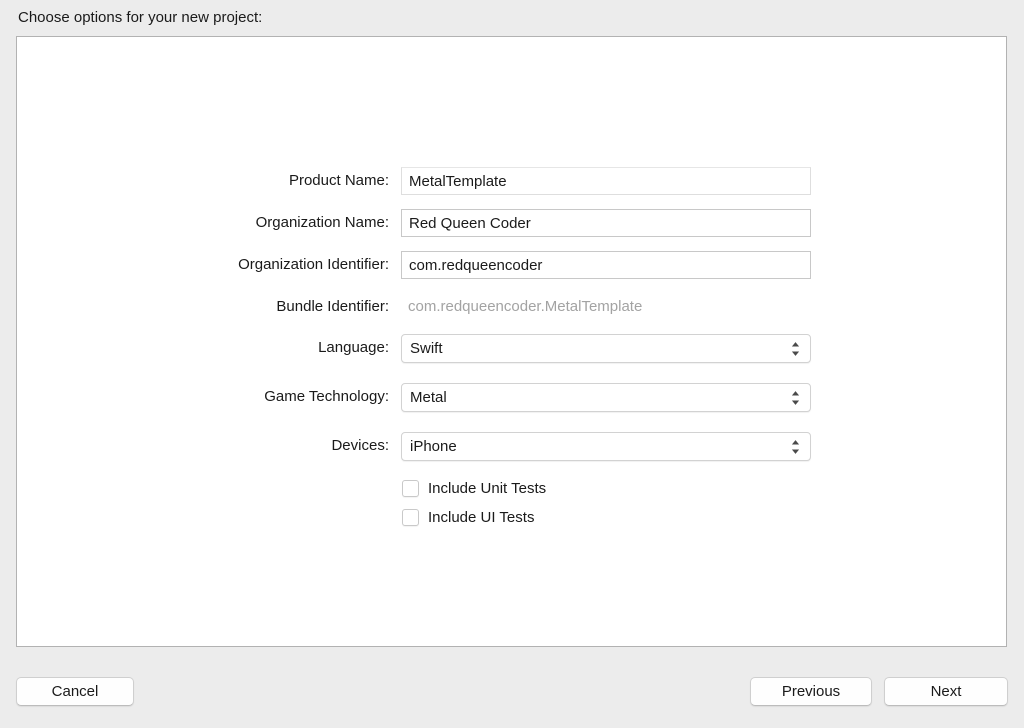 The width and height of the screenshot is (1024, 728). What do you see at coordinates (428, 397) in the screenshot?
I see `game-technology-selected-value: Metal` at bounding box center [428, 397].